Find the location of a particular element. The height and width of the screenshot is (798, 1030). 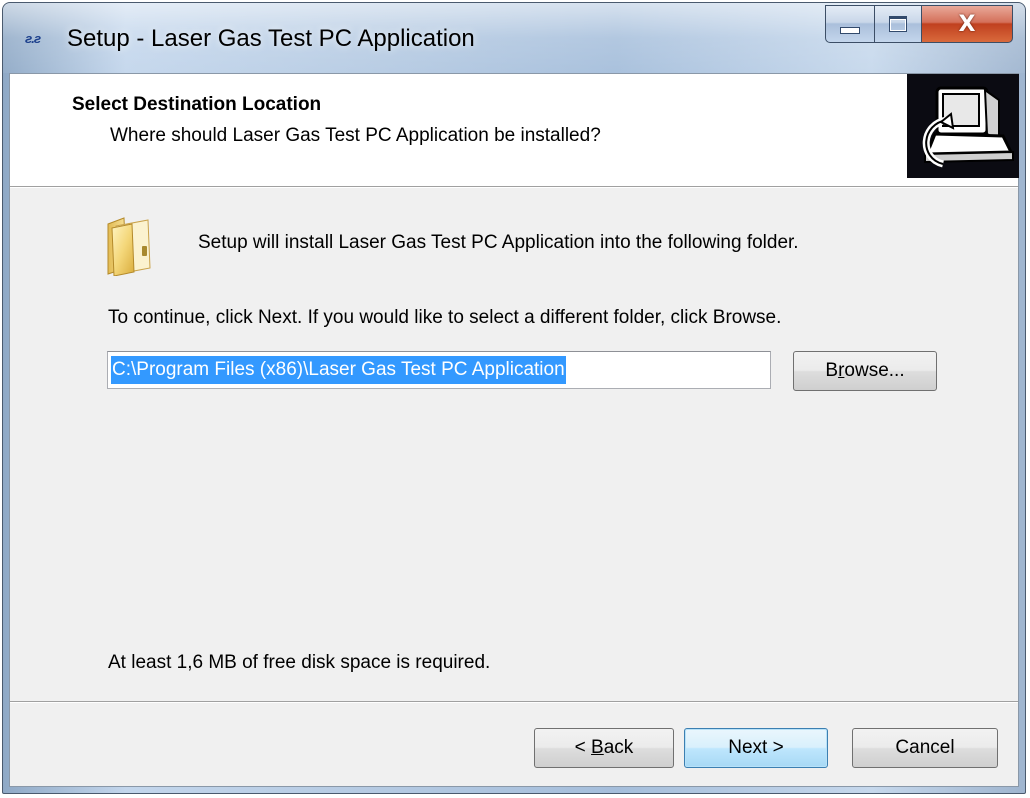

maximize-icon is located at coordinates (898, 24).